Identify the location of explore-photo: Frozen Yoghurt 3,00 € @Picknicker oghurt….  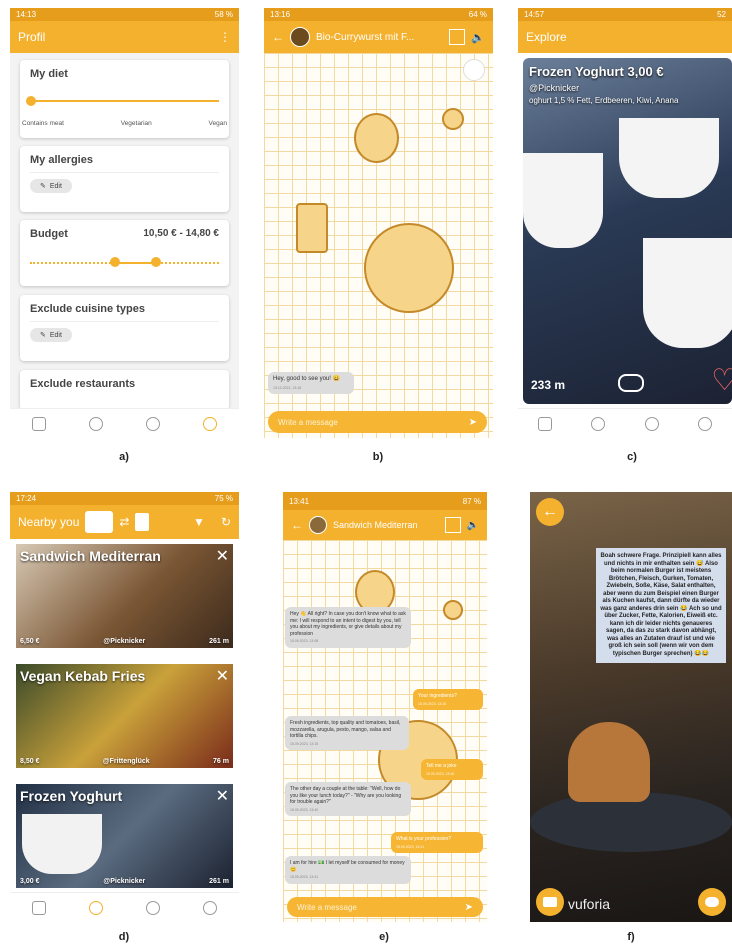
(627, 231).